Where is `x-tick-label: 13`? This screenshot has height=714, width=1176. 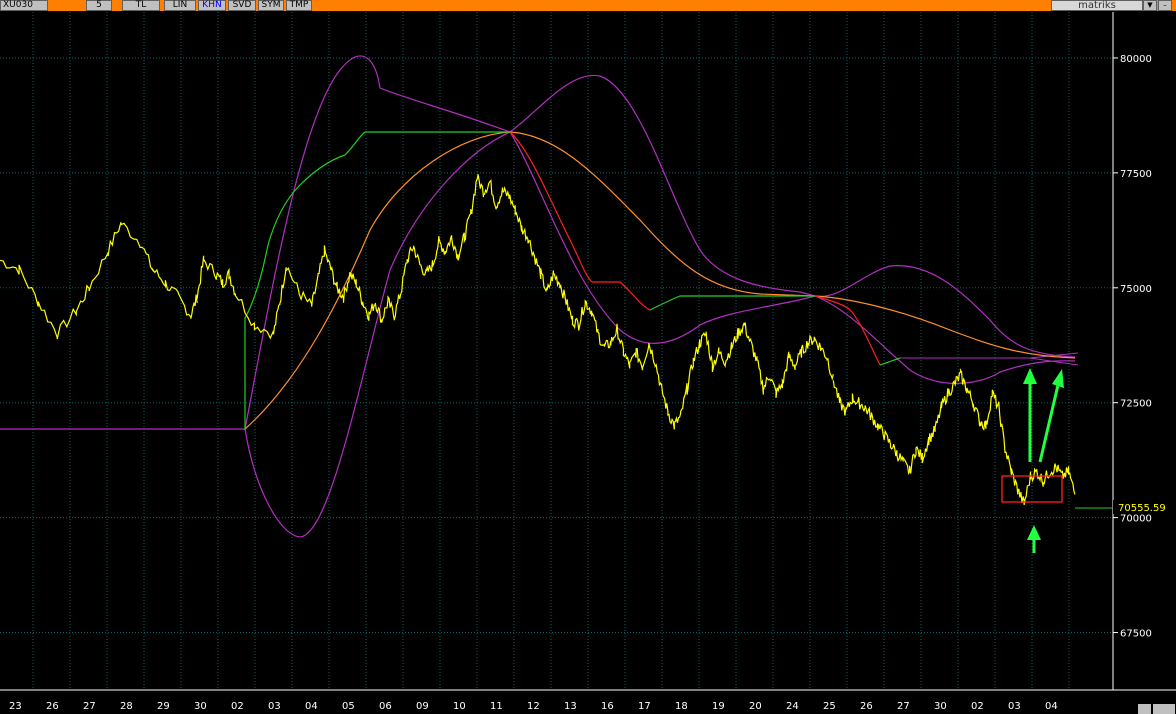 x-tick-label: 13 is located at coordinates (570, 706).